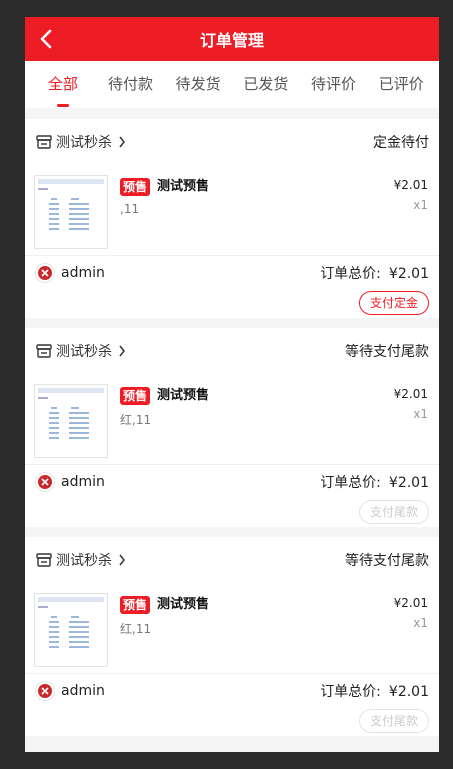 The height and width of the screenshot is (769, 453). Describe the element at coordinates (393, 303) in the screenshot. I see `pay-button: 支付定金` at that location.